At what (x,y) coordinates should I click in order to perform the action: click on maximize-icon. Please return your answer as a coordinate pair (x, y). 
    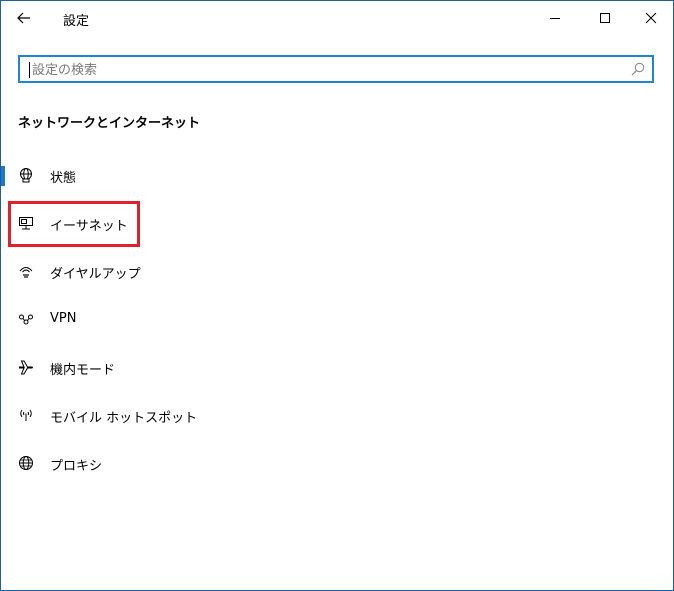
    Looking at the image, I should click on (605, 18).